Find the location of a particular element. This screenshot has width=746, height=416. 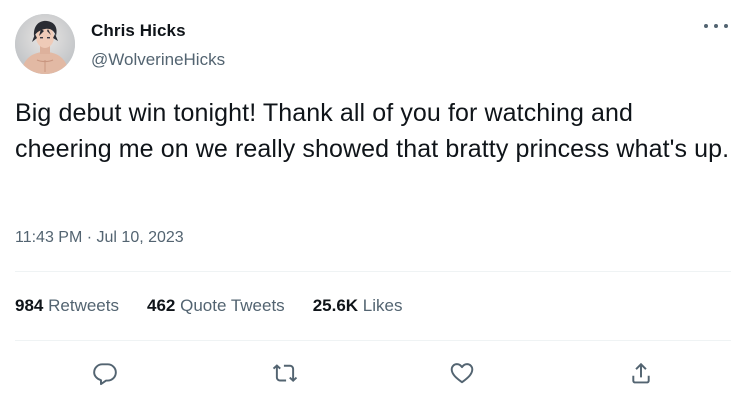

share-icon is located at coordinates (641, 373).